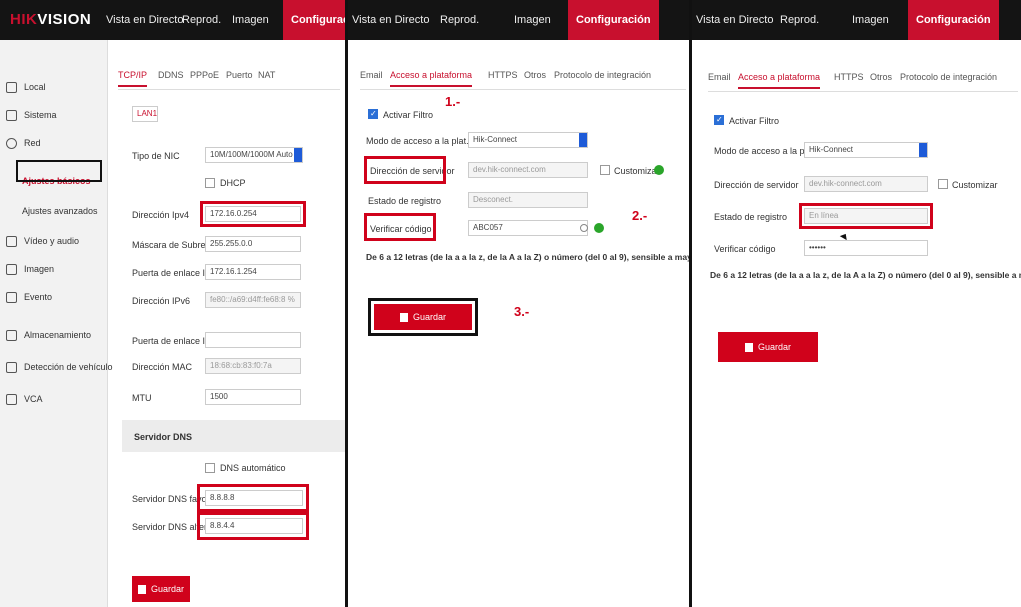 The height and width of the screenshot is (607, 1021). What do you see at coordinates (29, 298) in the screenshot?
I see `sidebar-item-event: Evento` at bounding box center [29, 298].